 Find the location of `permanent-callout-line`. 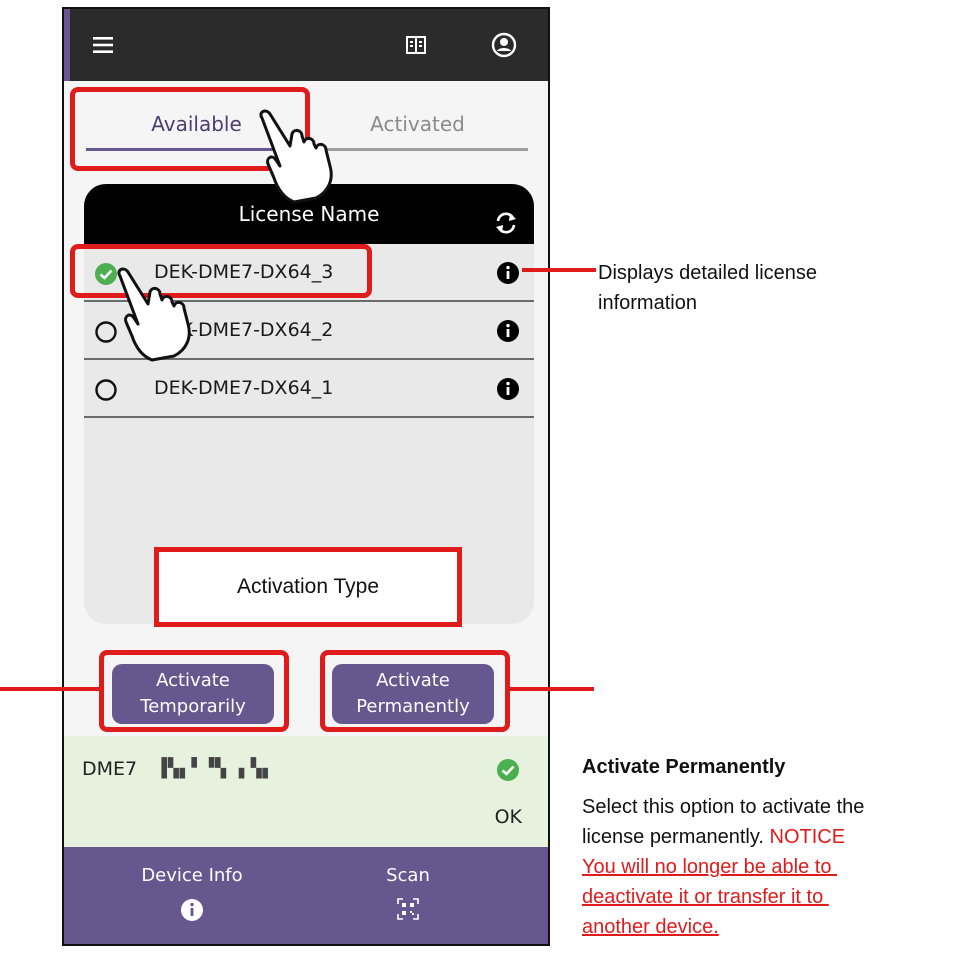

permanent-callout-line is located at coordinates (551, 689).